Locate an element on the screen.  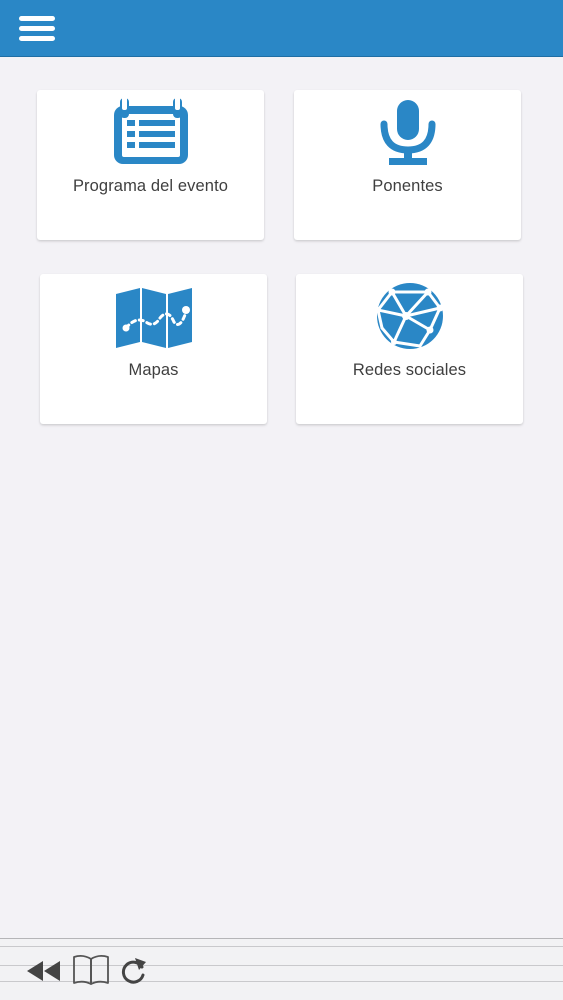
tile-ponentes: Ponentes is located at coordinates (407, 165).